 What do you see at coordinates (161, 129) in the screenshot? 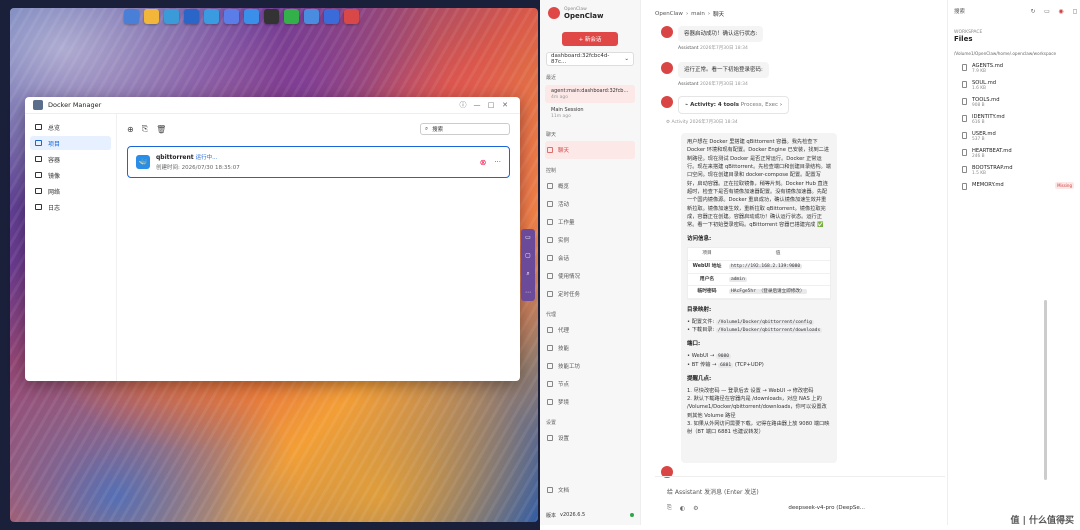
I see `delete-icon: 🗑` at bounding box center [161, 129].